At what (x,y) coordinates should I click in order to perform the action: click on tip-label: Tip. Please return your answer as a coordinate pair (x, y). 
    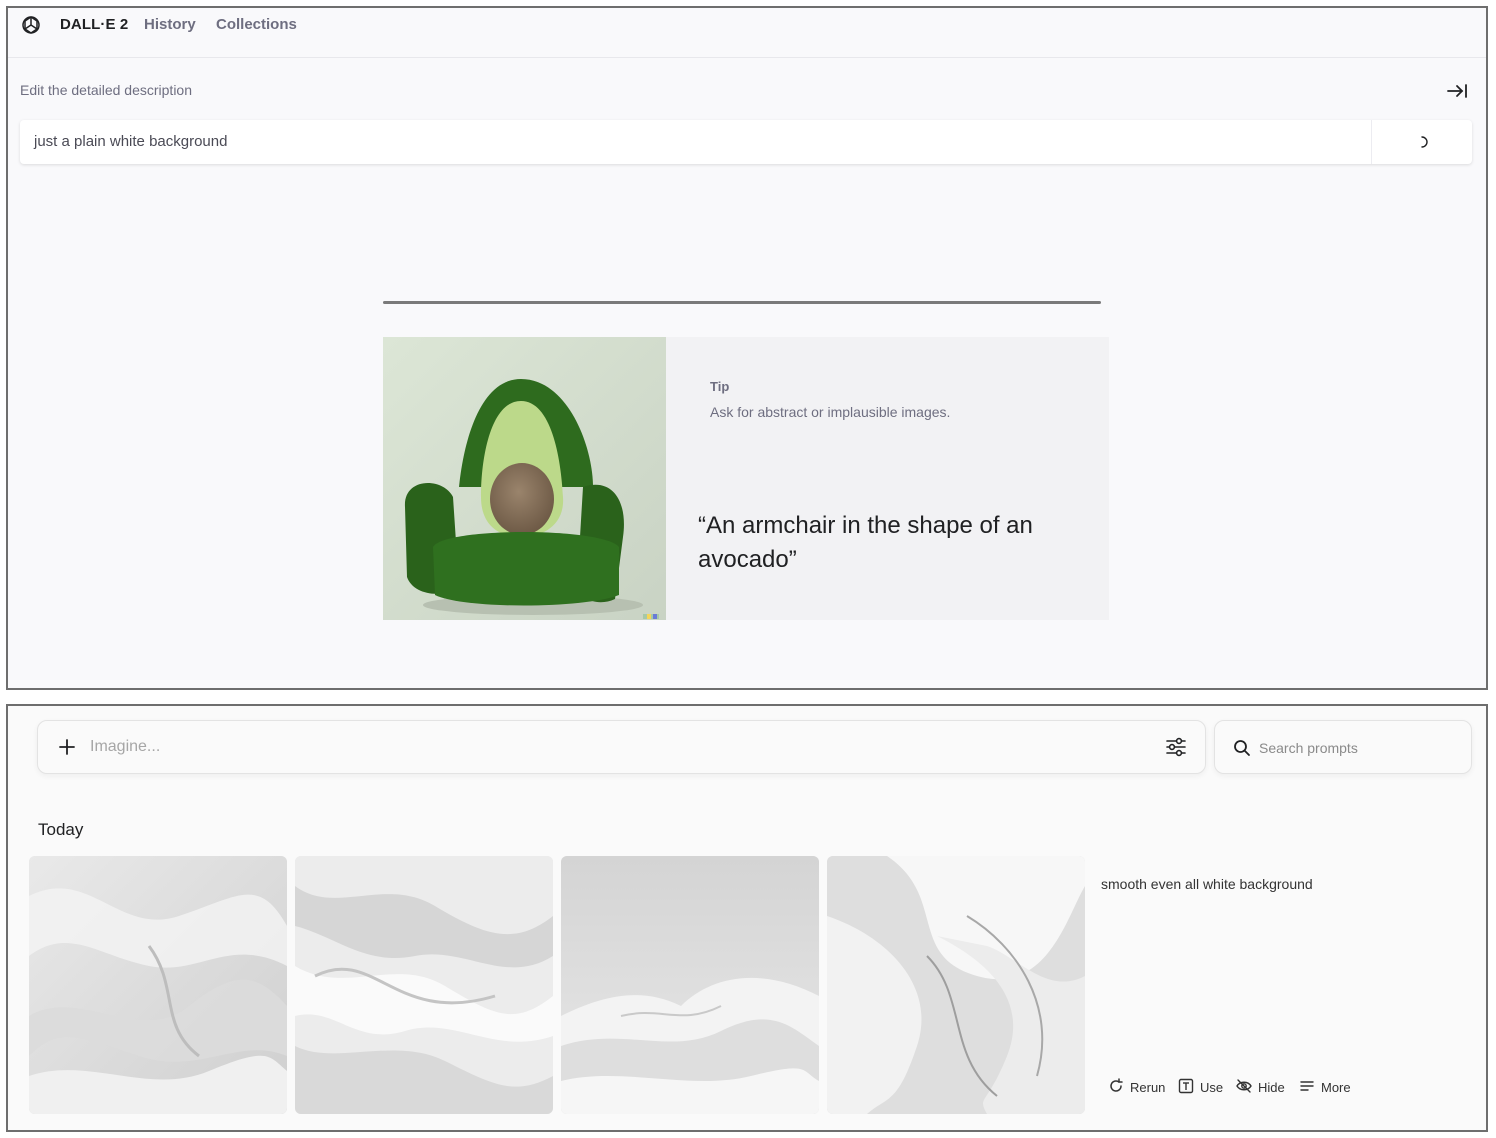
    Looking at the image, I should click on (720, 386).